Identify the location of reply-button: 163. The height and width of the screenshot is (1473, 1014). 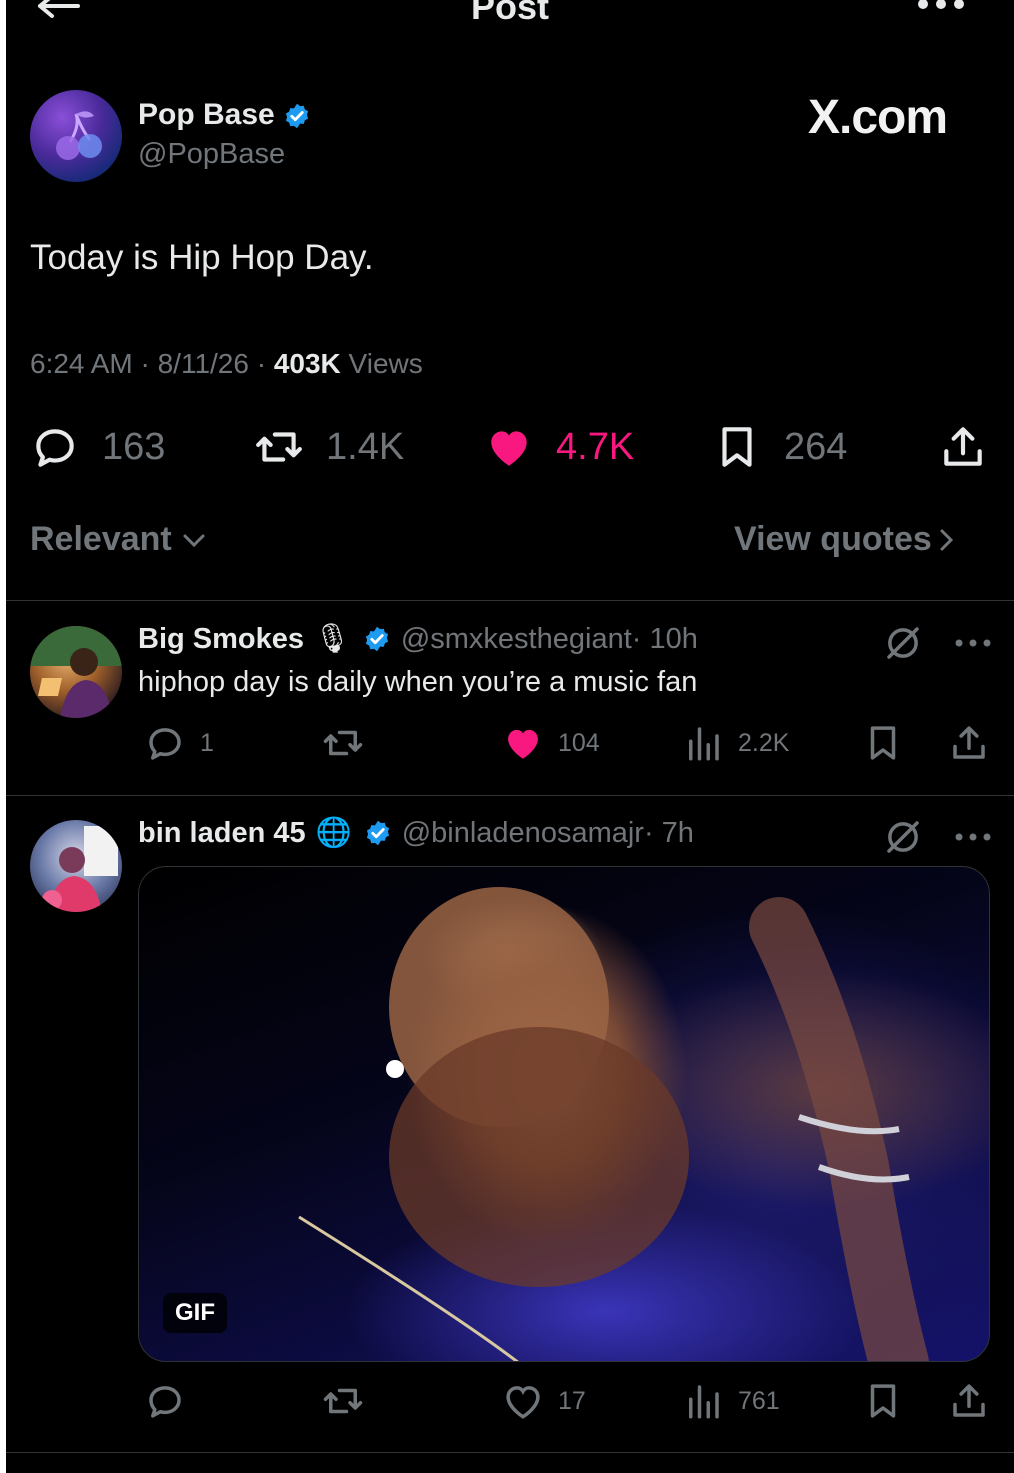
(97, 447).